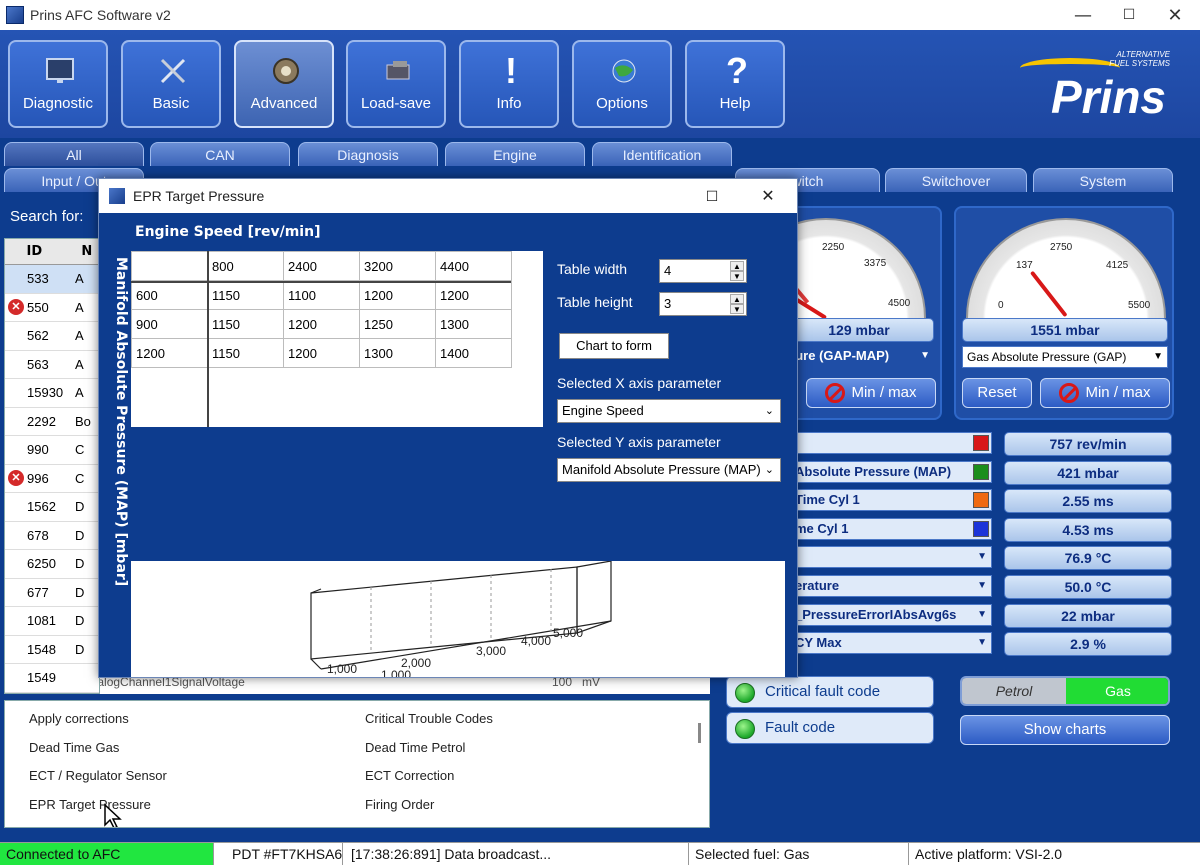 This screenshot has width=1200, height=865. What do you see at coordinates (397, 324) in the screenshot?
I see `table-cell: 1250` at bounding box center [397, 324].